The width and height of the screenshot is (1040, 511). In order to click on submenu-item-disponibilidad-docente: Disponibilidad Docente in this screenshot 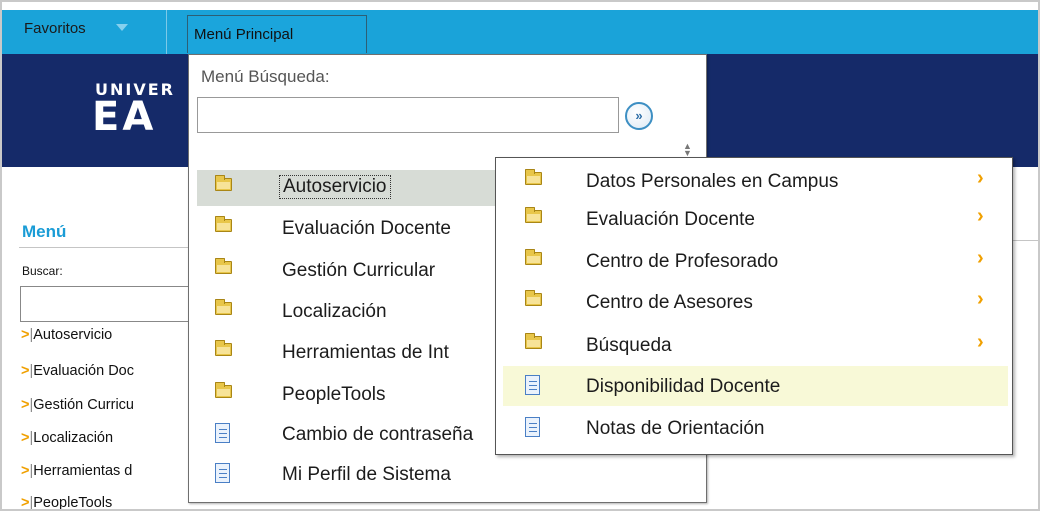, I will do `click(755, 386)`.